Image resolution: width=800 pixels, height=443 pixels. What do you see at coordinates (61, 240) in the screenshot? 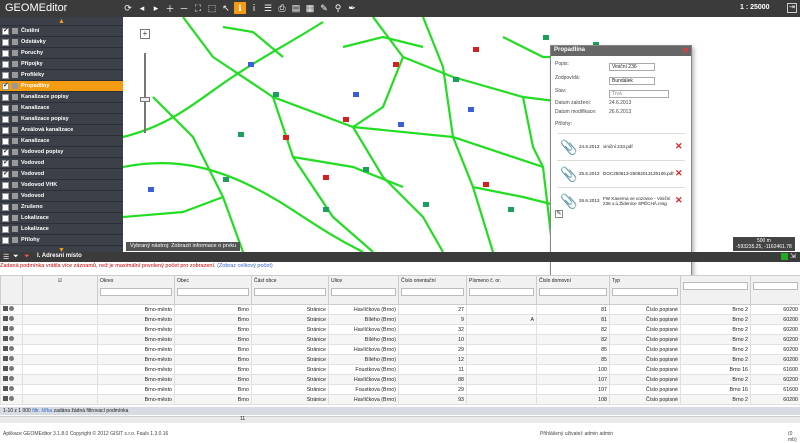
I see `layer-item: Přílohy` at bounding box center [61, 240].